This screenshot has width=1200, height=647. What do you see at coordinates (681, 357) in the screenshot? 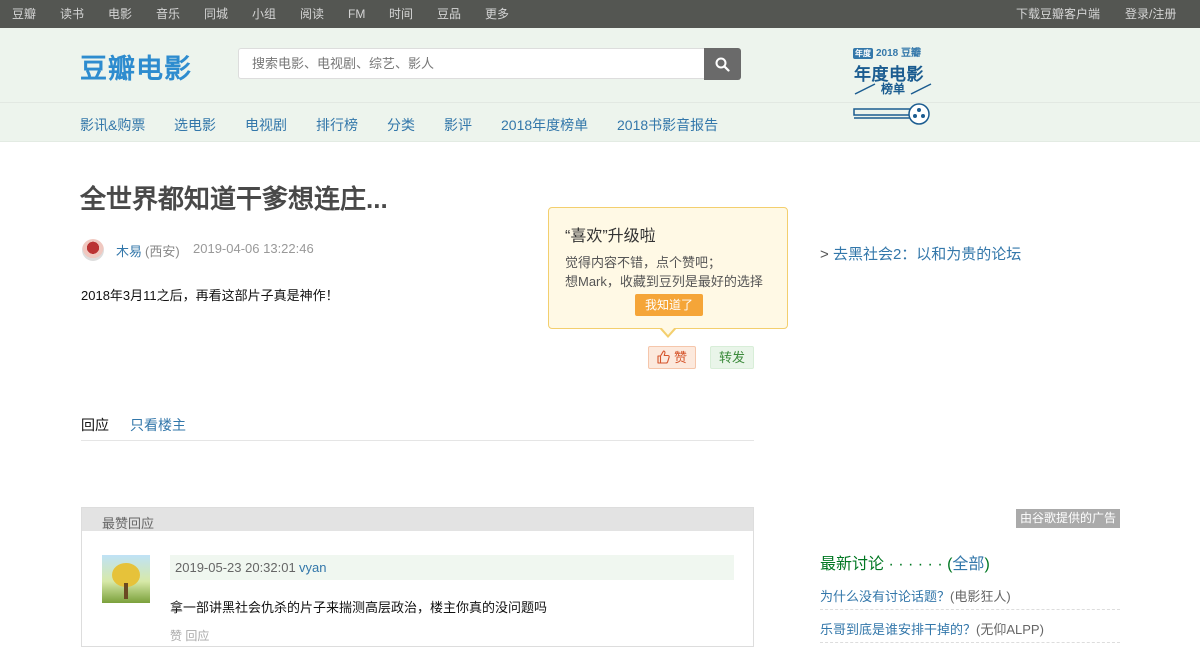
I see `like-label: 赞` at bounding box center [681, 357].